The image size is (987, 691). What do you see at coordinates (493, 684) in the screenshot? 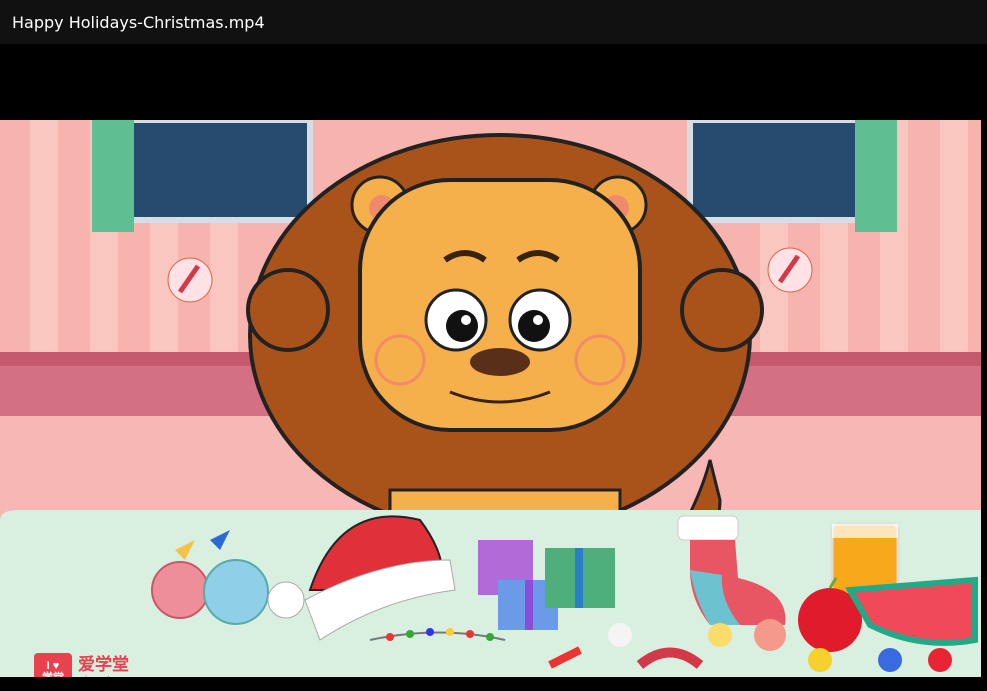
I see `bottom-strip` at bounding box center [493, 684].